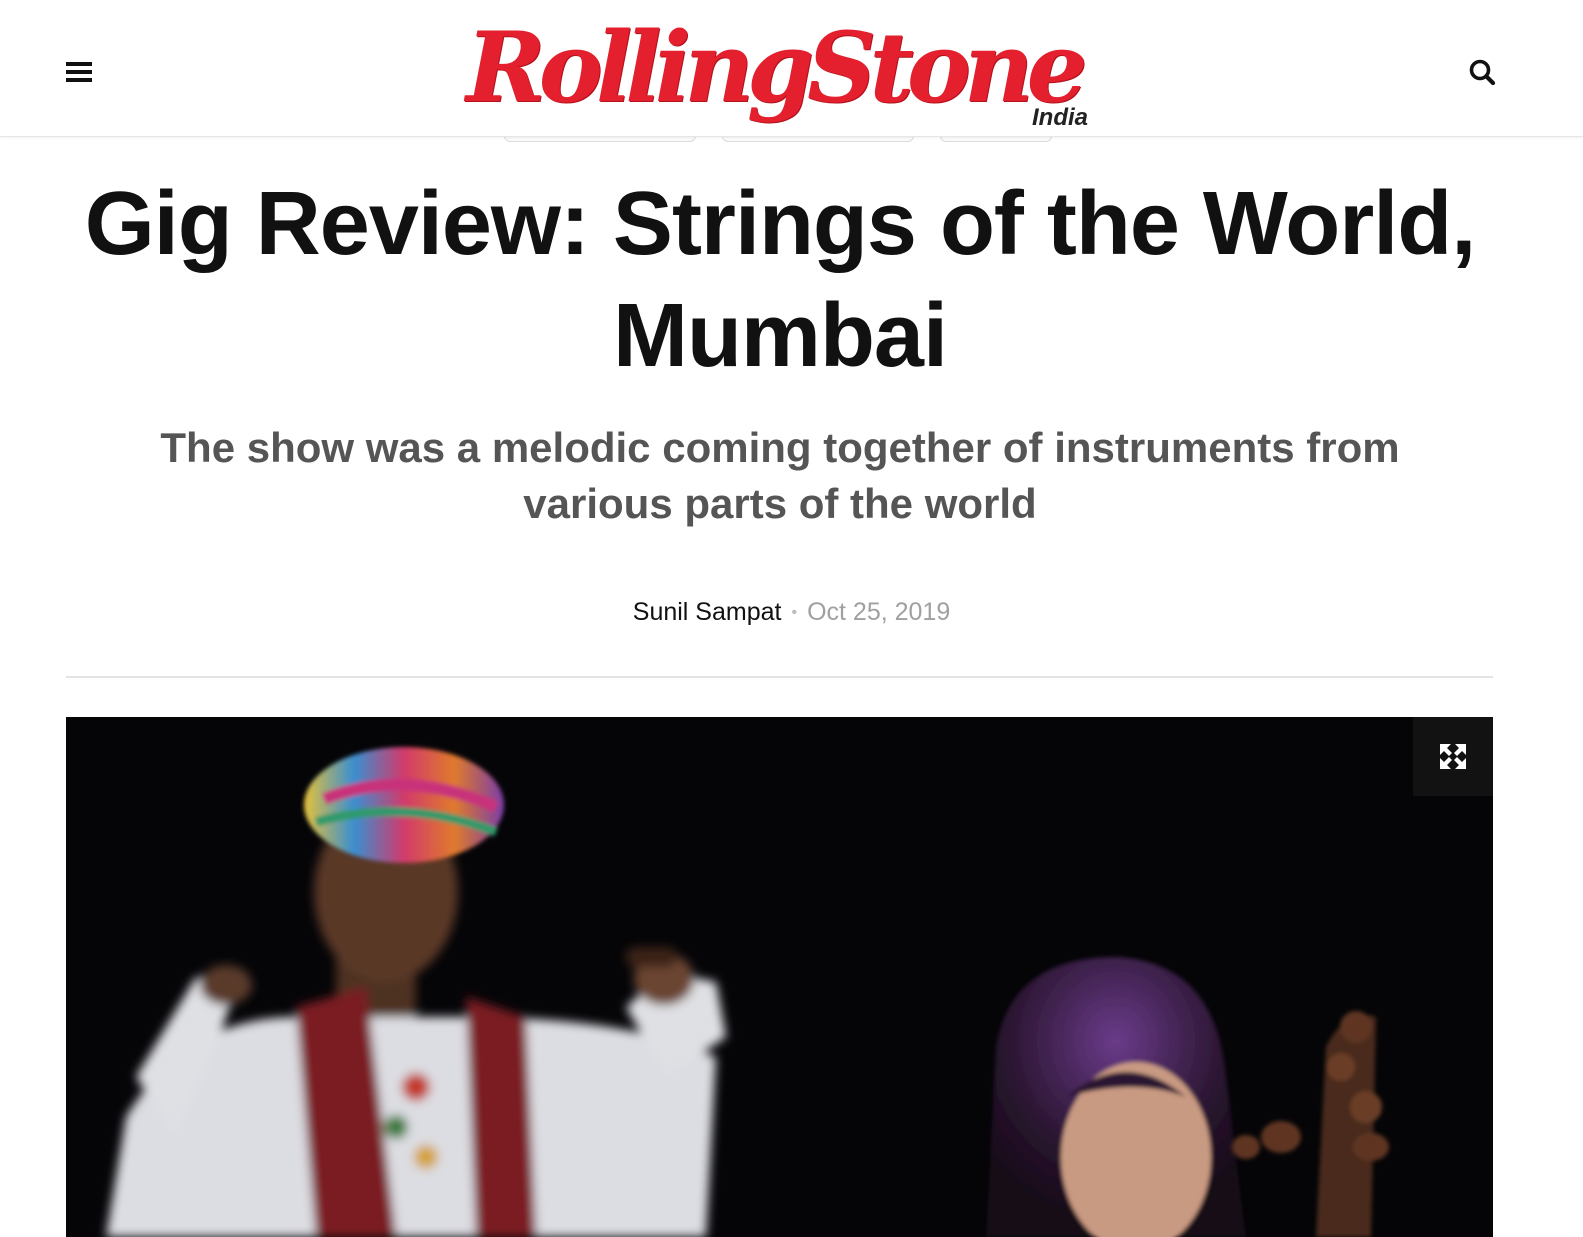  I want to click on hamburger-menu-button, so click(79, 73).